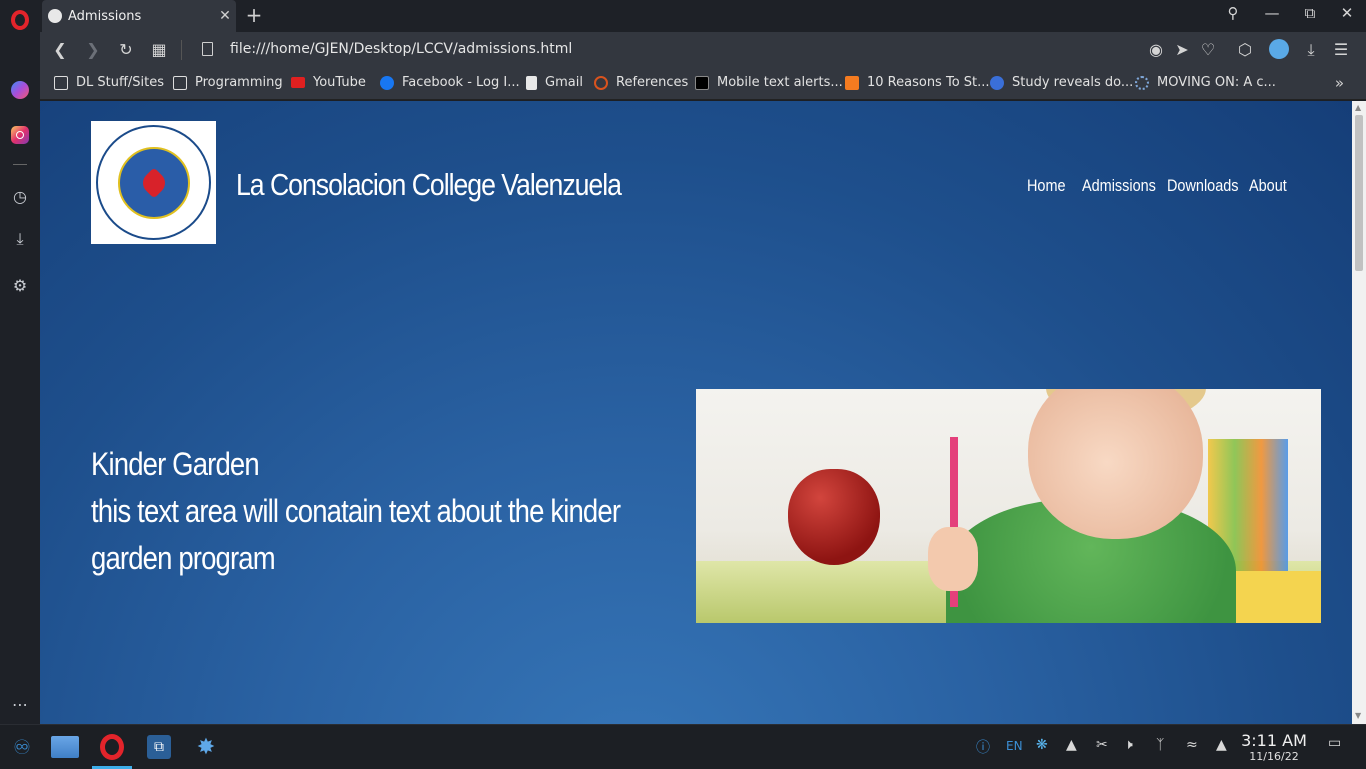 The width and height of the screenshot is (1366, 769). What do you see at coordinates (20, 164) in the screenshot?
I see `sidebar-divider` at bounding box center [20, 164].